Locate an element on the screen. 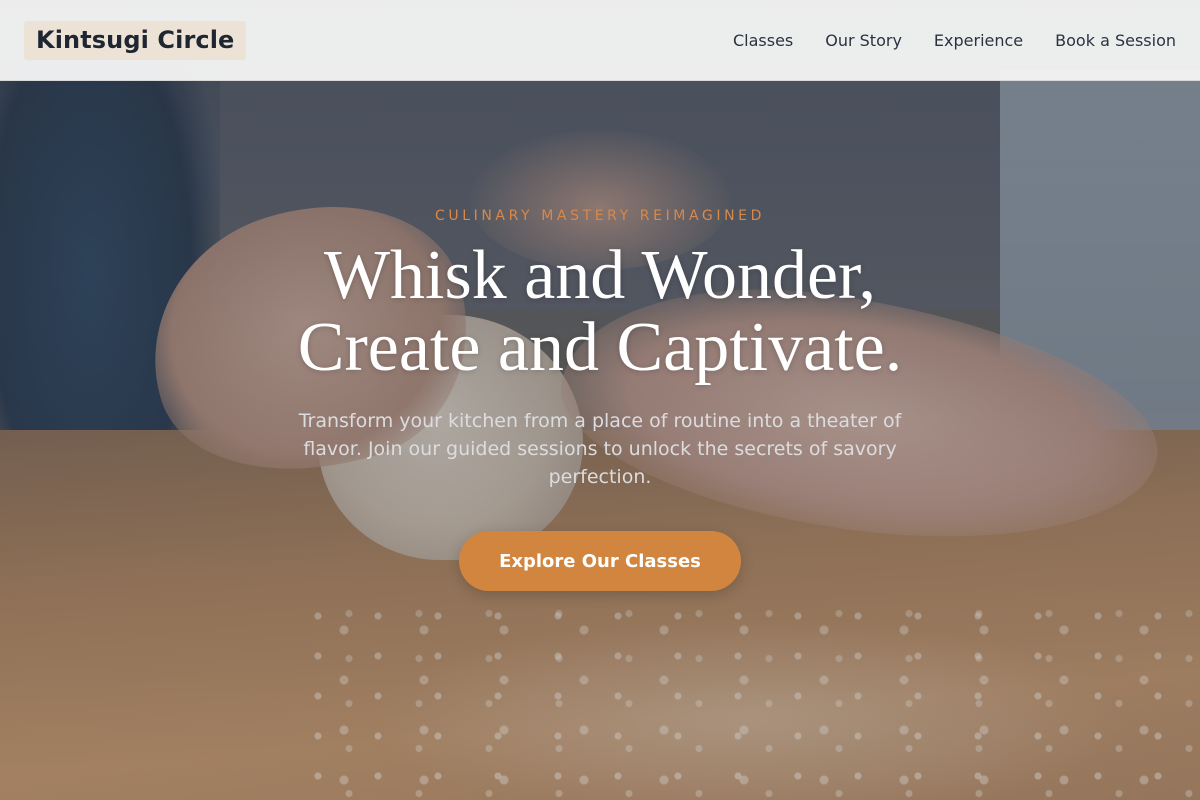  hero-eyebrow: CULINARY MASTERY REIMAGINED is located at coordinates (600, 216).